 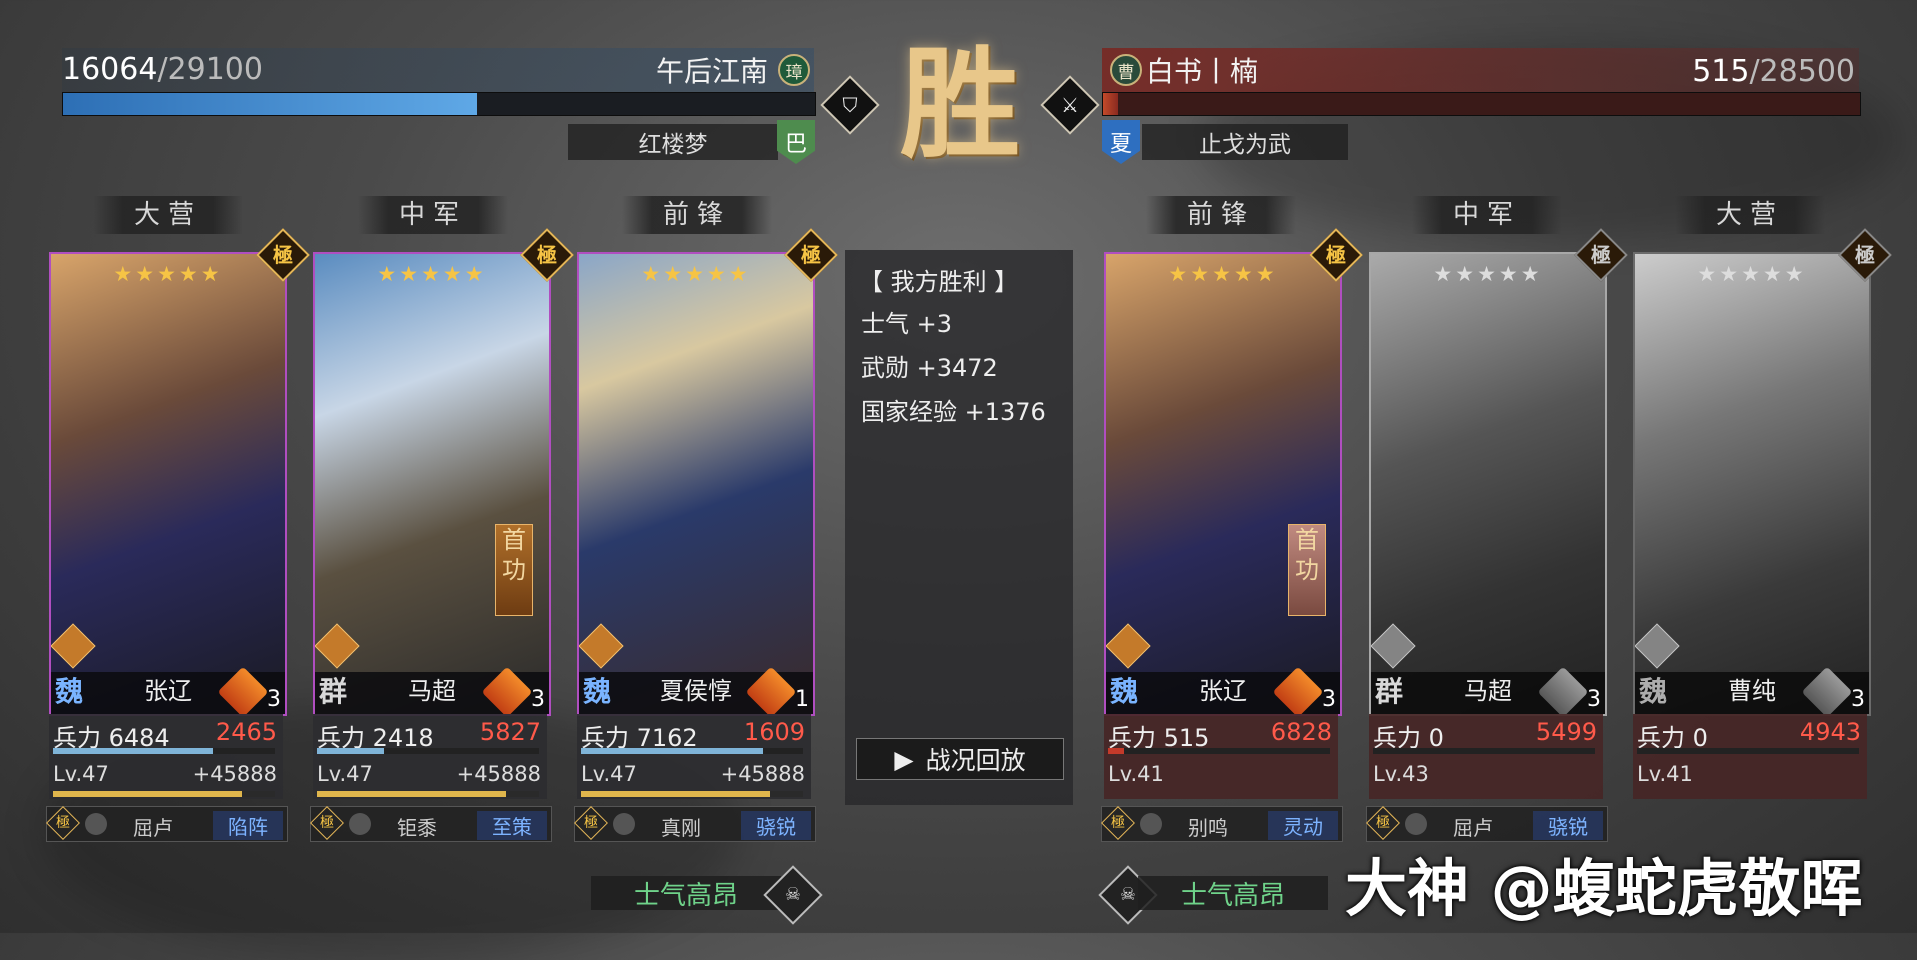 What do you see at coordinates (1221, 215) in the screenshot?
I see `enemy-position-tag: 前锋` at bounding box center [1221, 215].